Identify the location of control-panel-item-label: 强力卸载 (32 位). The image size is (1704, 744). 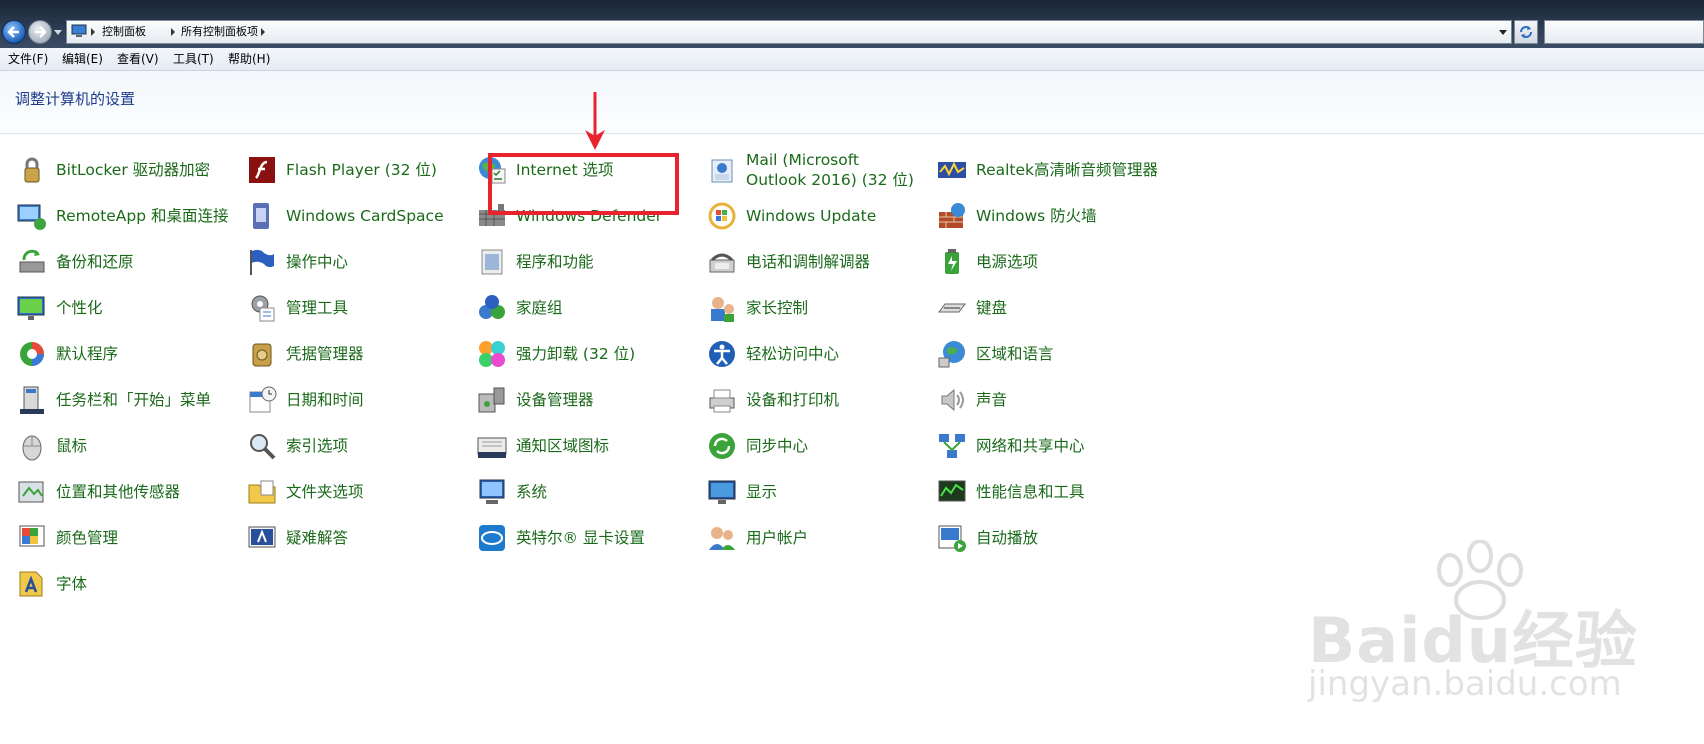
(576, 354).